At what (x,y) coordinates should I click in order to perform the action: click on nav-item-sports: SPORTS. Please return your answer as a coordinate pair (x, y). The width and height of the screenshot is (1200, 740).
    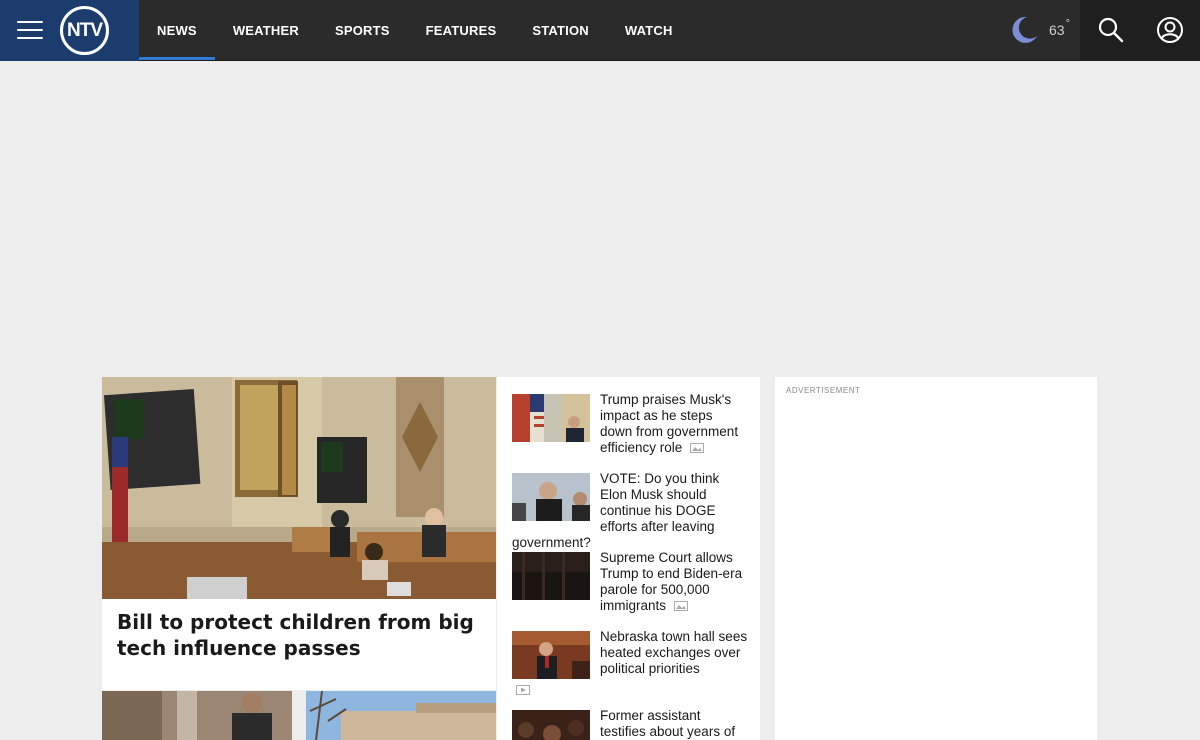
    Looking at the image, I should click on (362, 30).